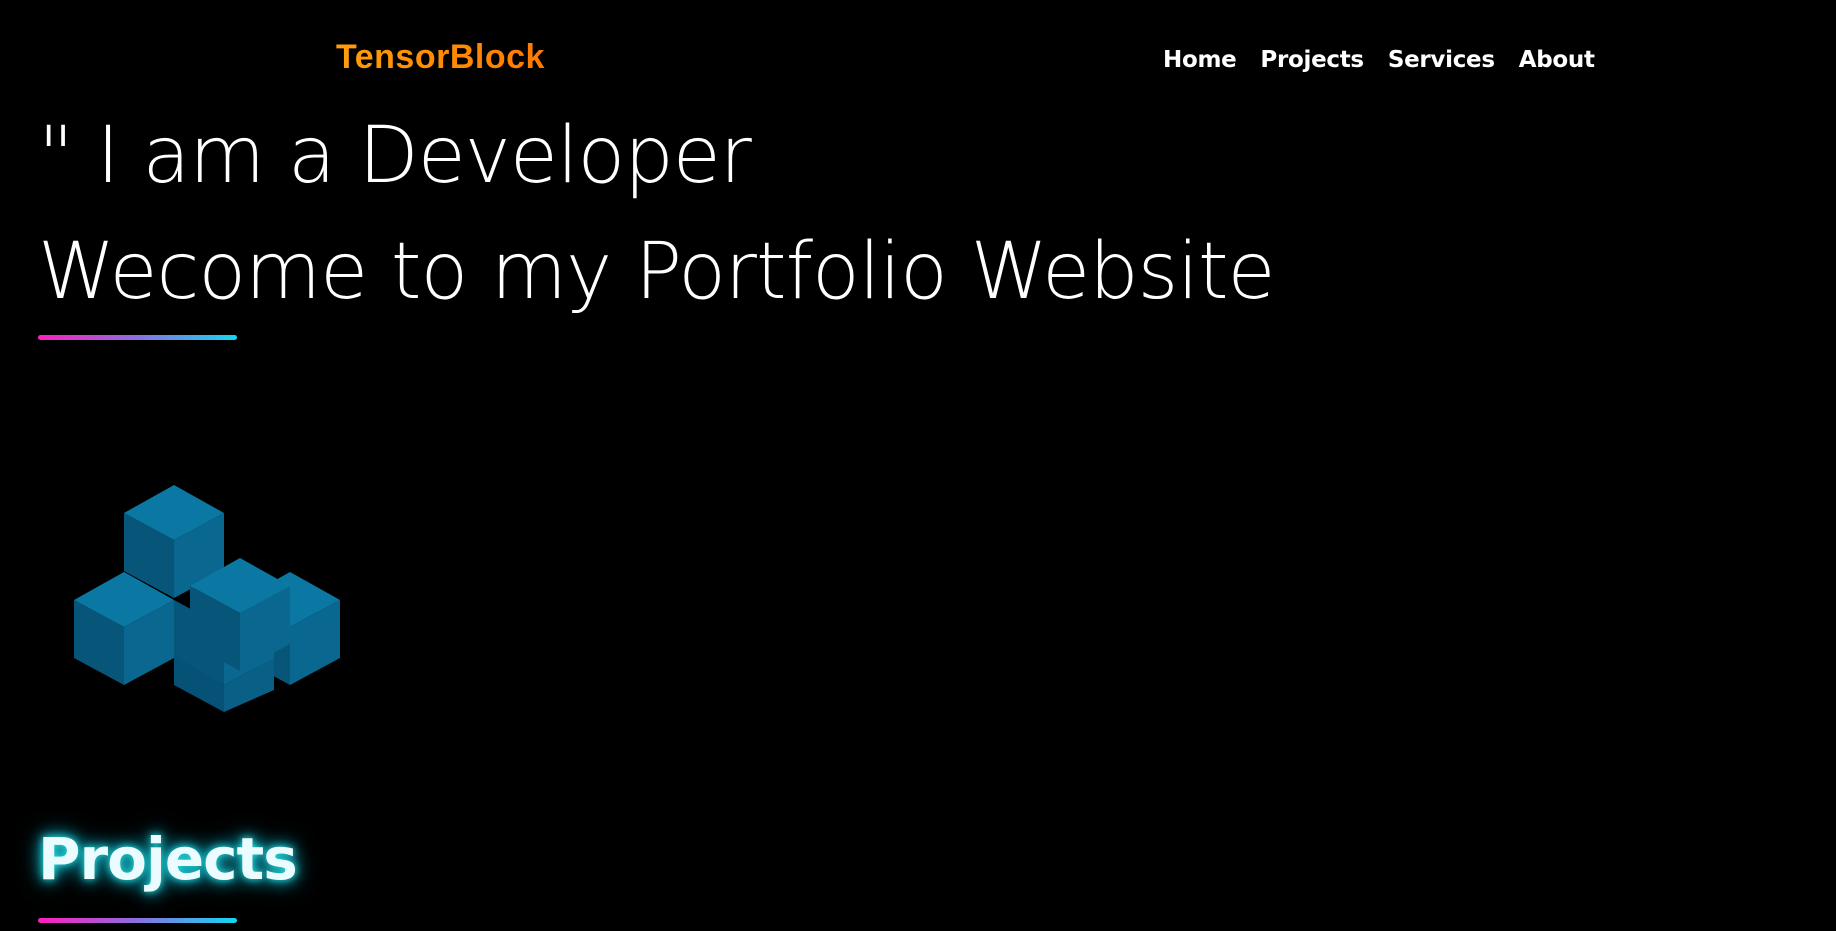 Image resolution: width=1836 pixels, height=931 pixels. What do you see at coordinates (137, 920) in the screenshot?
I see `projects-underline` at bounding box center [137, 920].